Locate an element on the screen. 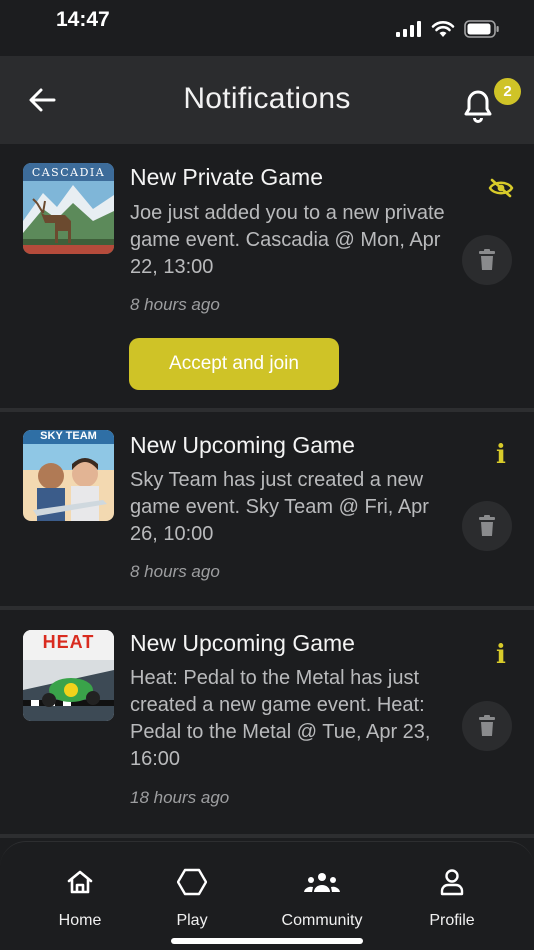 The image size is (534, 950). nav-home-label: Home is located at coordinates (80, 920).